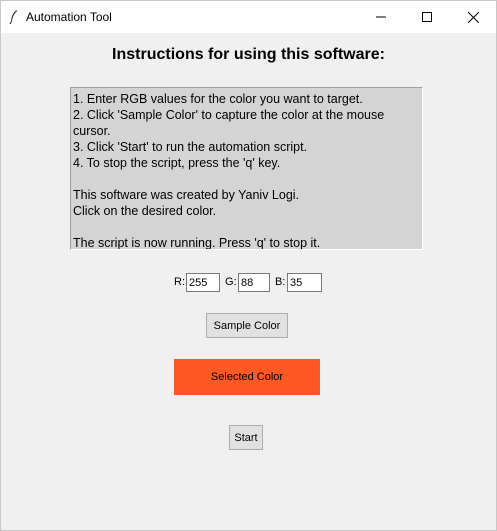 This screenshot has height=531, width=497. Describe the element at coordinates (179, 282) in the screenshot. I see `r-label: R:` at that location.